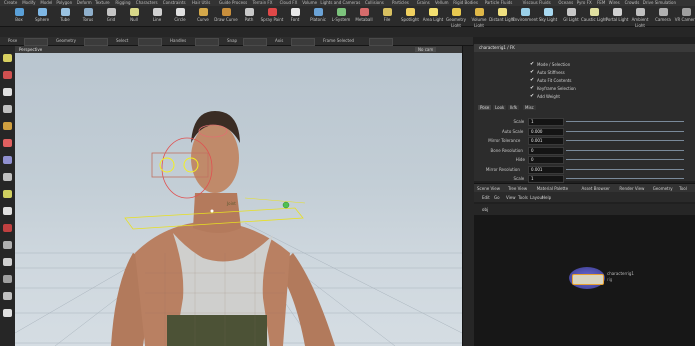  I want to click on camera-menu: No cam, so click(426, 49).